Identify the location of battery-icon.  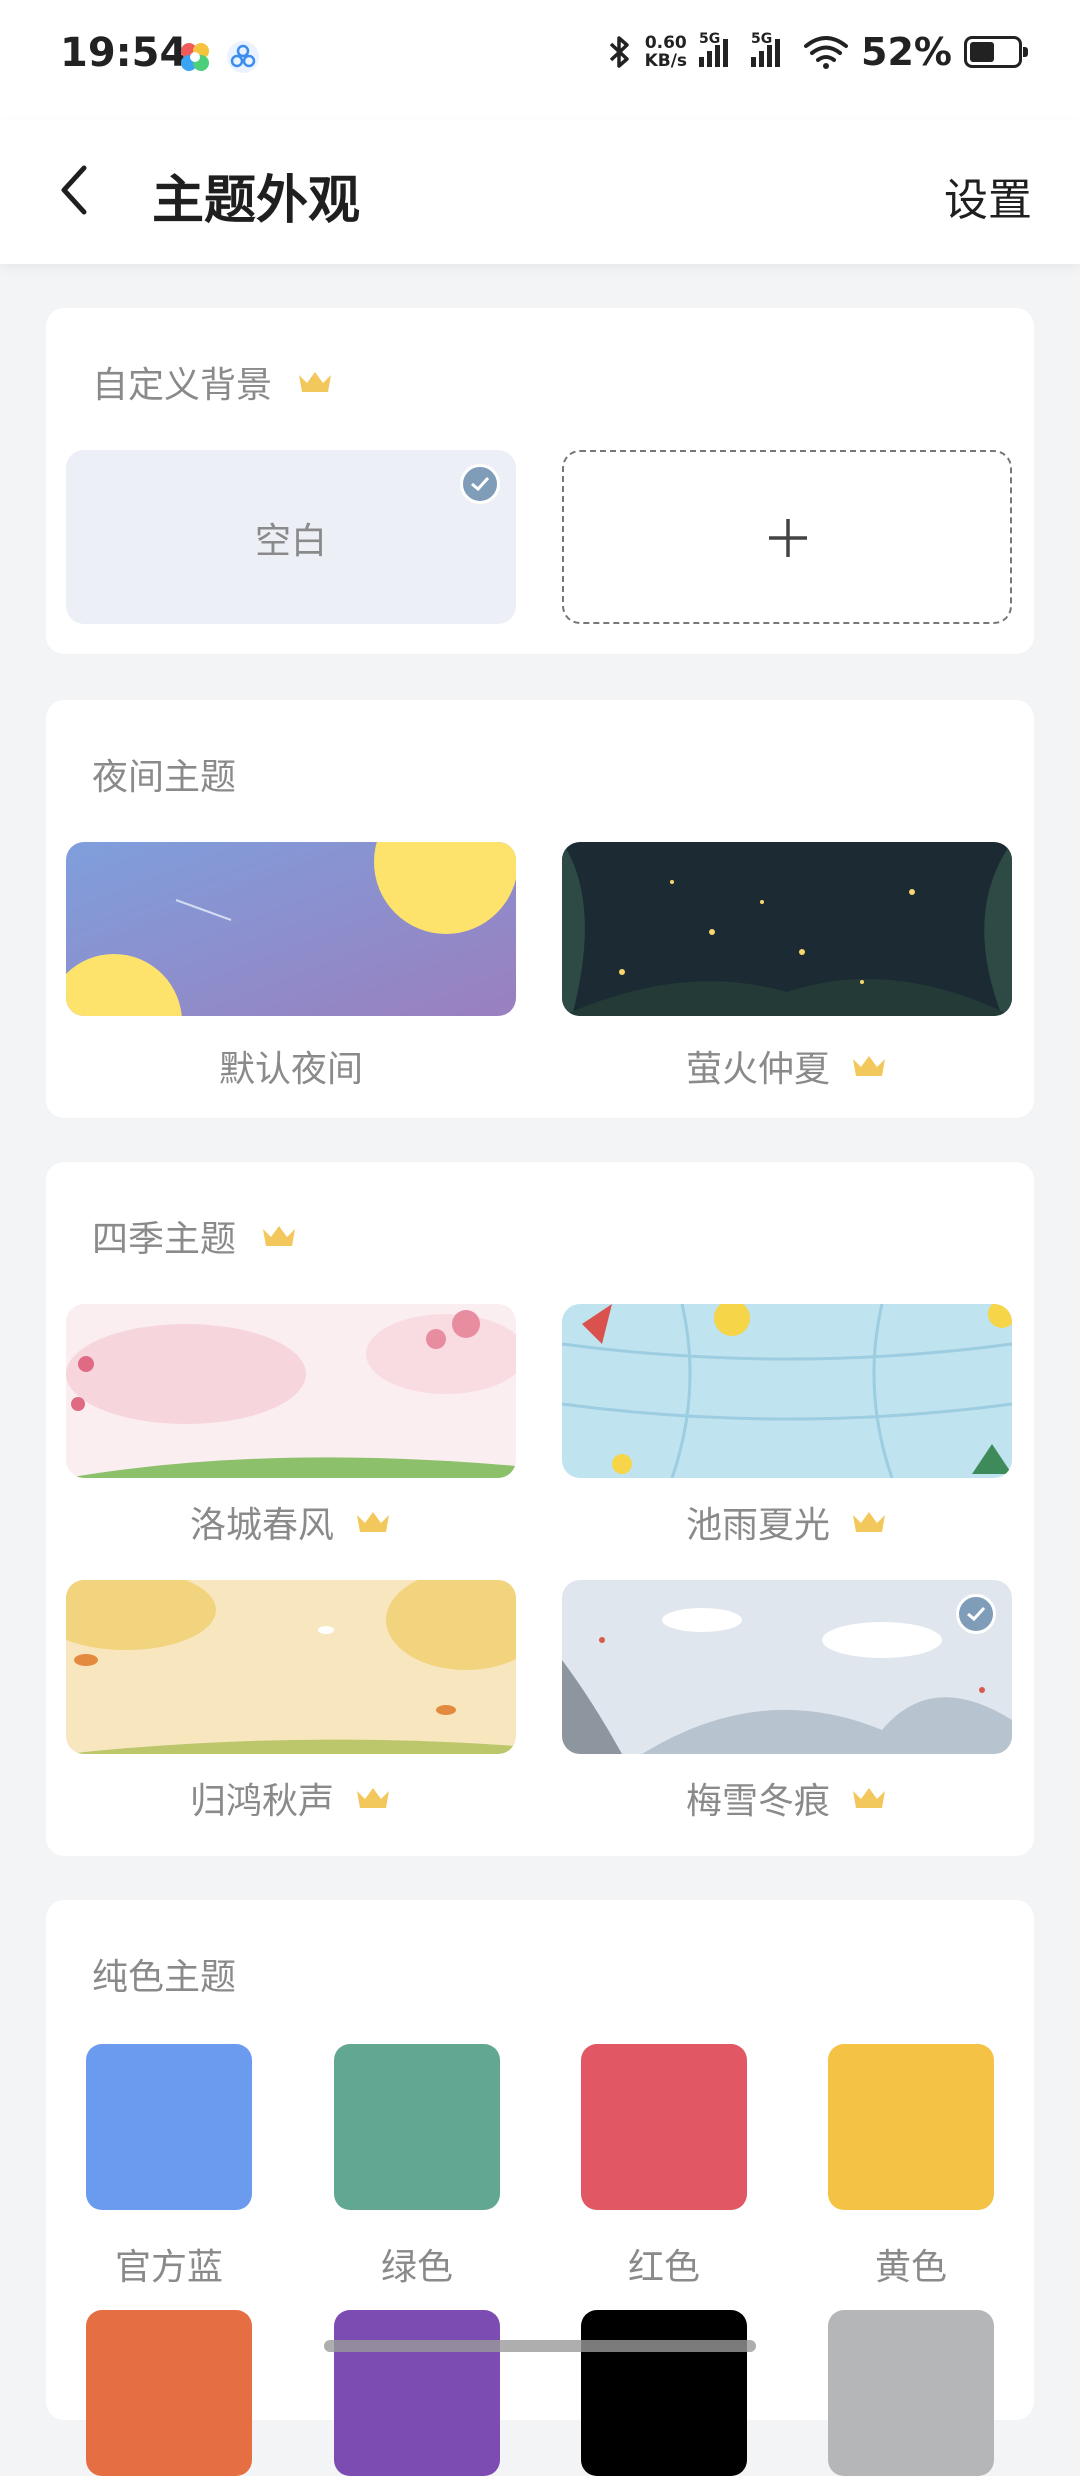
(996, 52).